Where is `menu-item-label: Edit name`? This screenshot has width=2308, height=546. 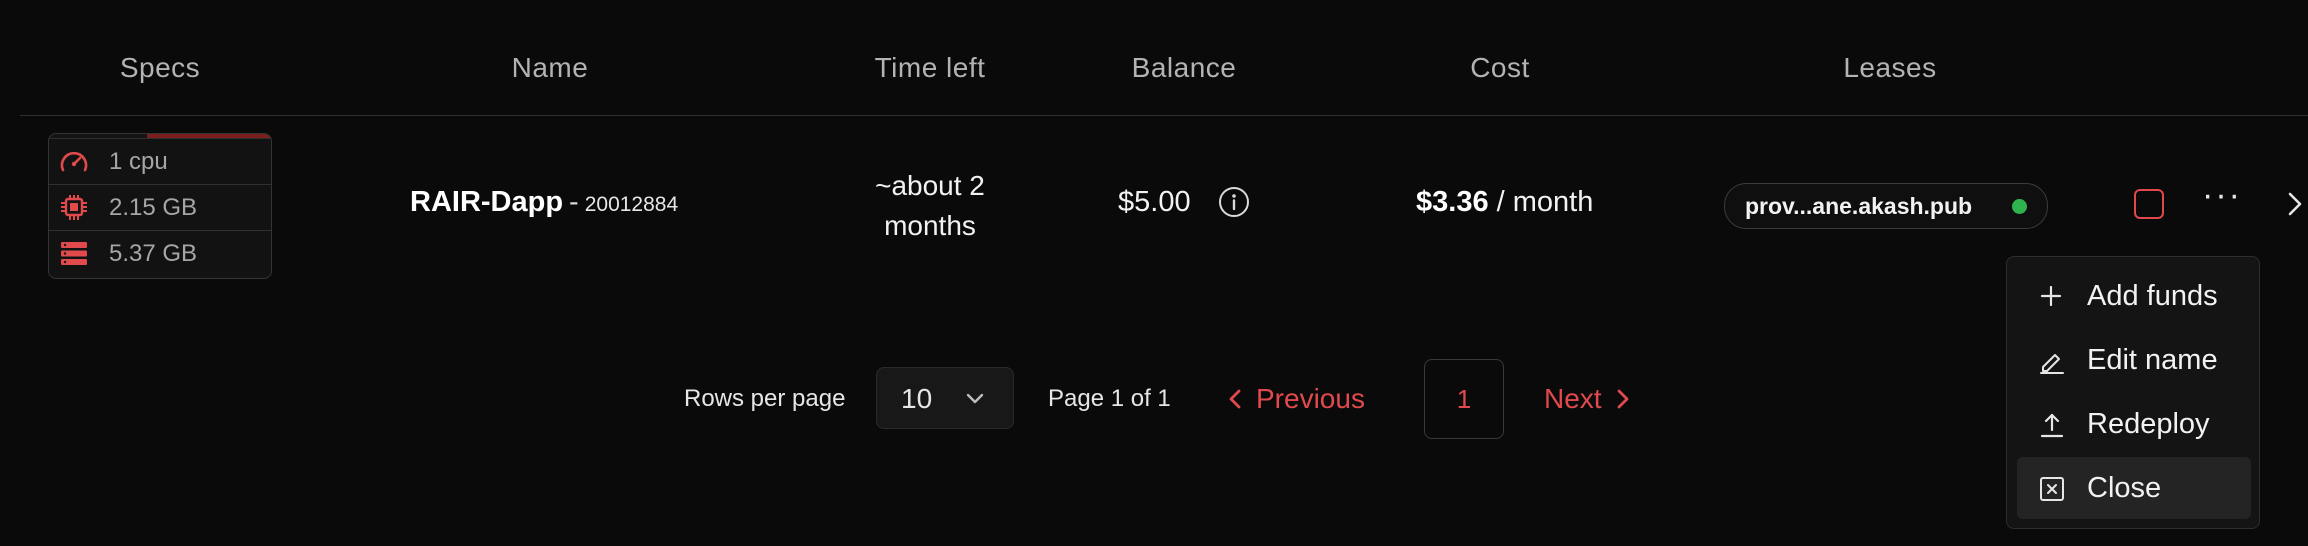 menu-item-label: Edit name is located at coordinates (2152, 360).